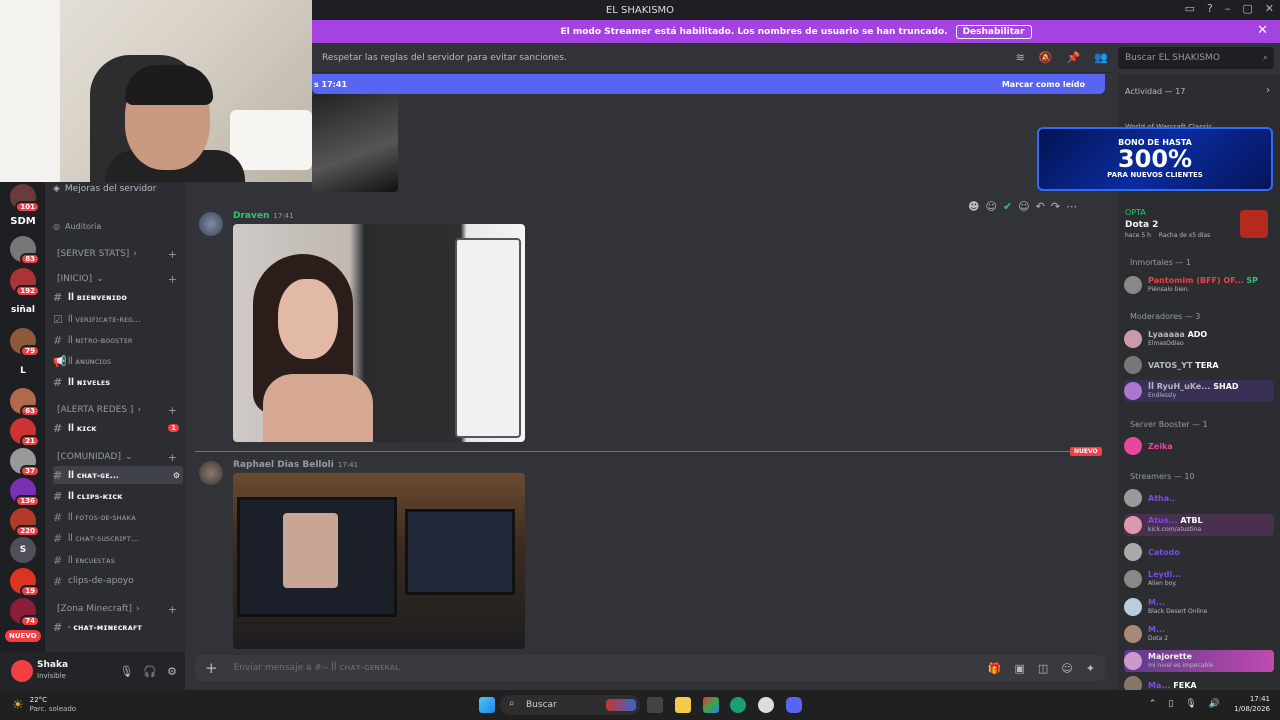  What do you see at coordinates (22, 671) in the screenshot?
I see `avatar` at bounding box center [22, 671].